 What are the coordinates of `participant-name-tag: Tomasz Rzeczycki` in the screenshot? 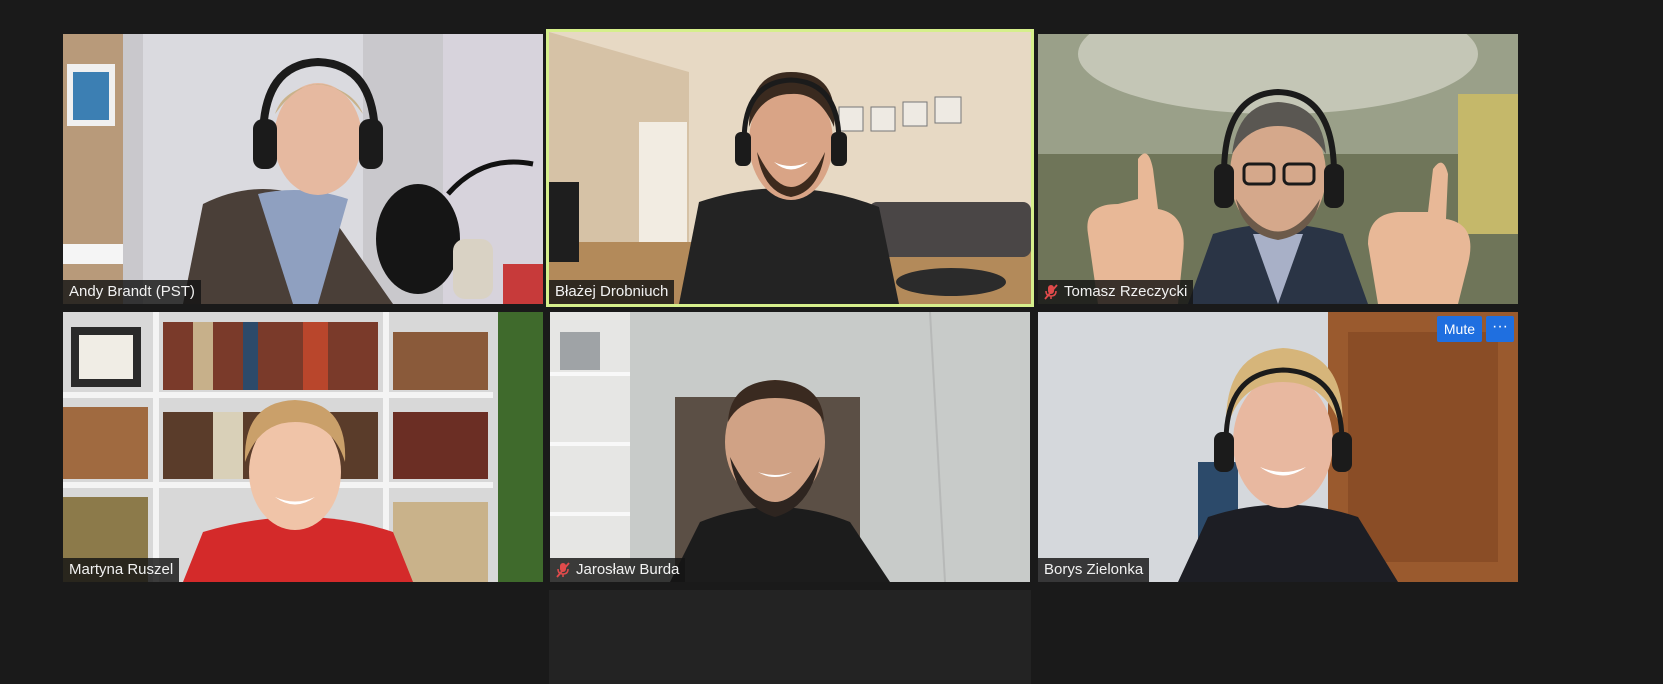 It's located at (1116, 292).